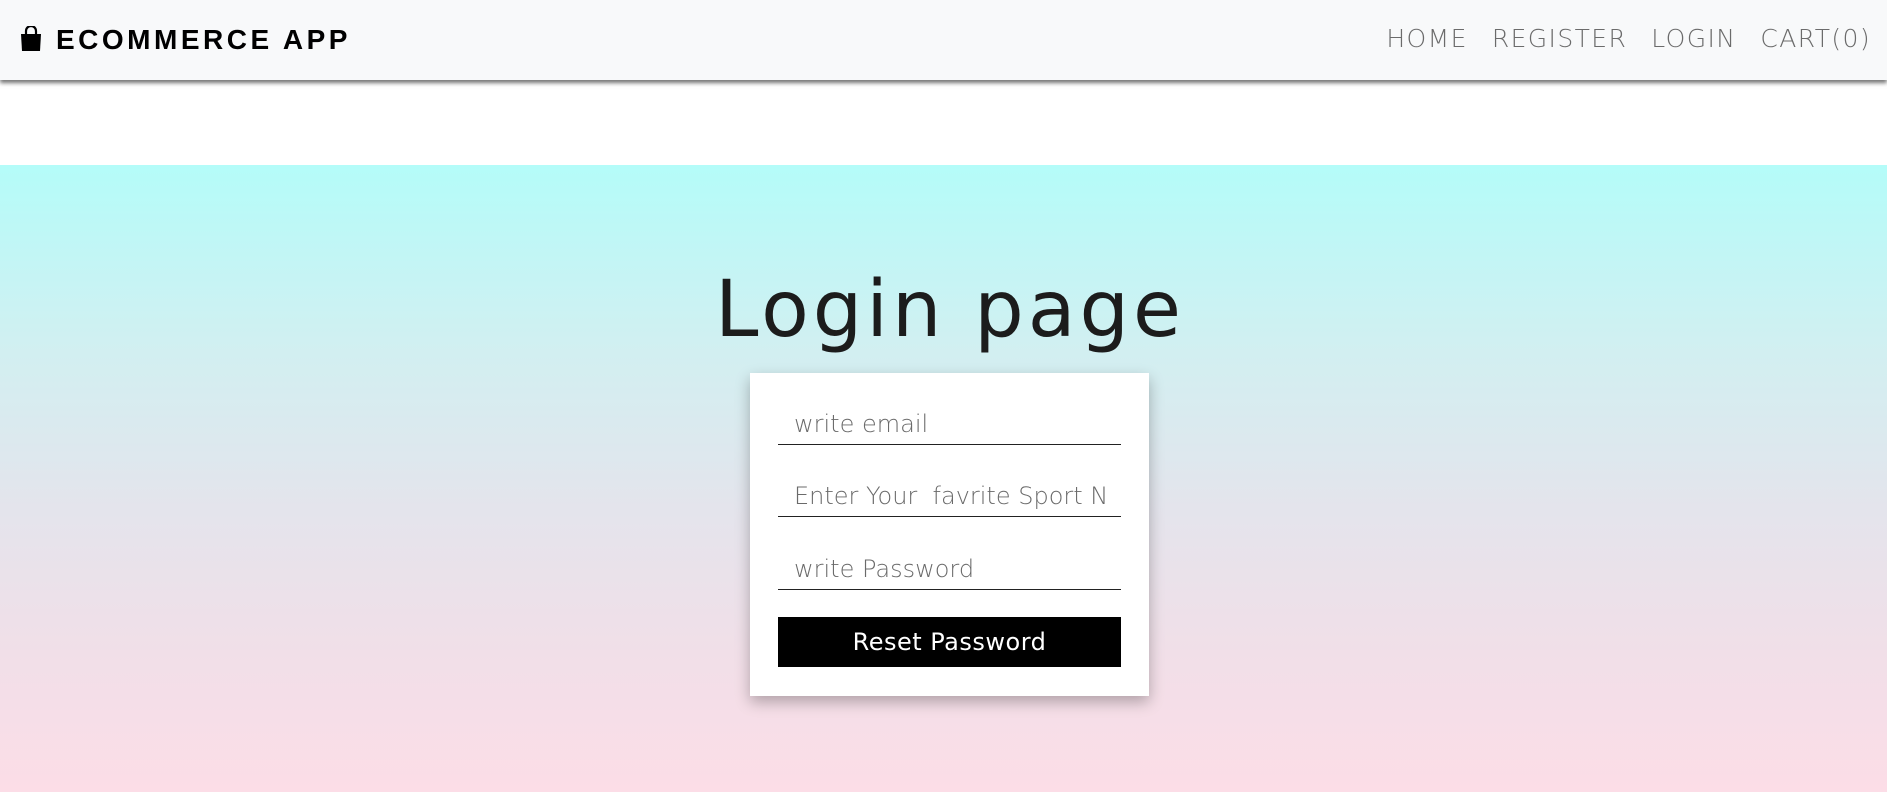 This screenshot has height=792, width=1887. Describe the element at coordinates (1559, 38) in the screenshot. I see `nav-register-link: REGISTER` at that location.